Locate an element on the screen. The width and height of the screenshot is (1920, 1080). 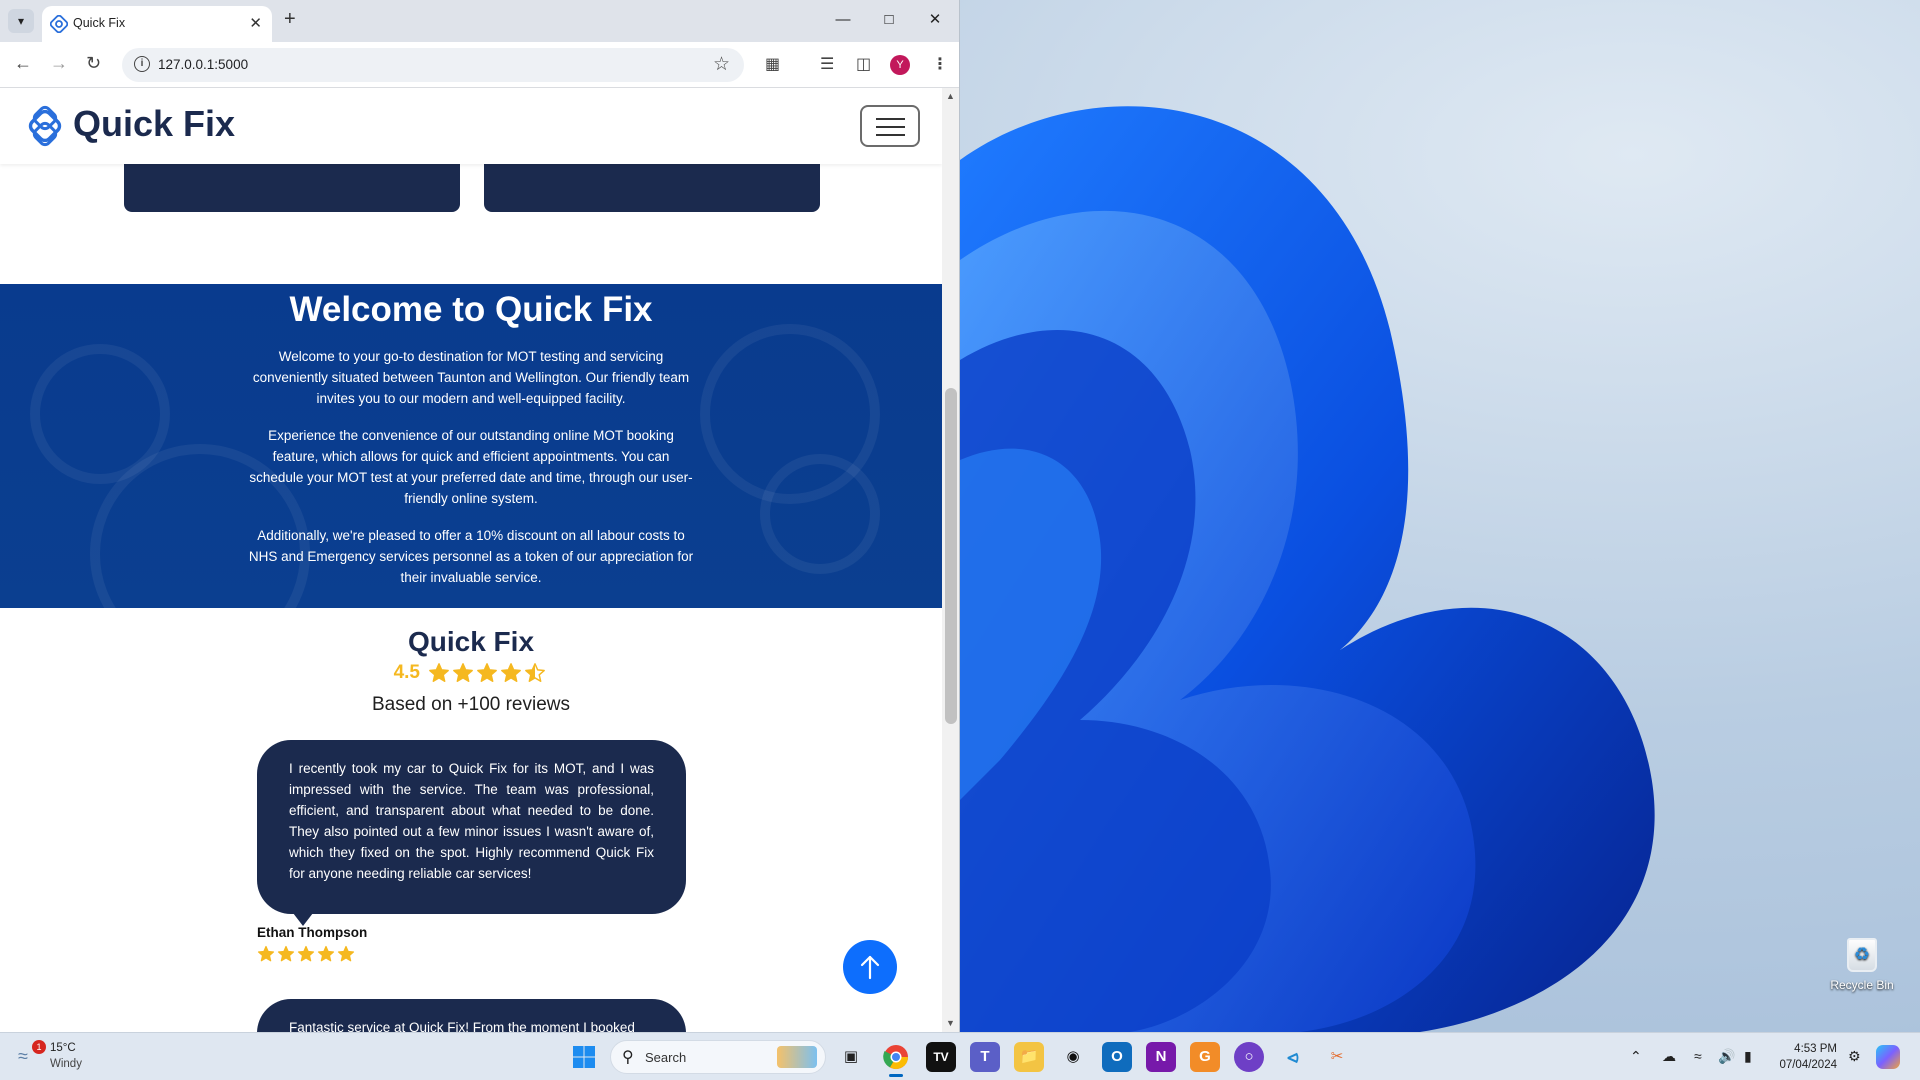
teams-icon: T is located at coordinates (985, 1057).